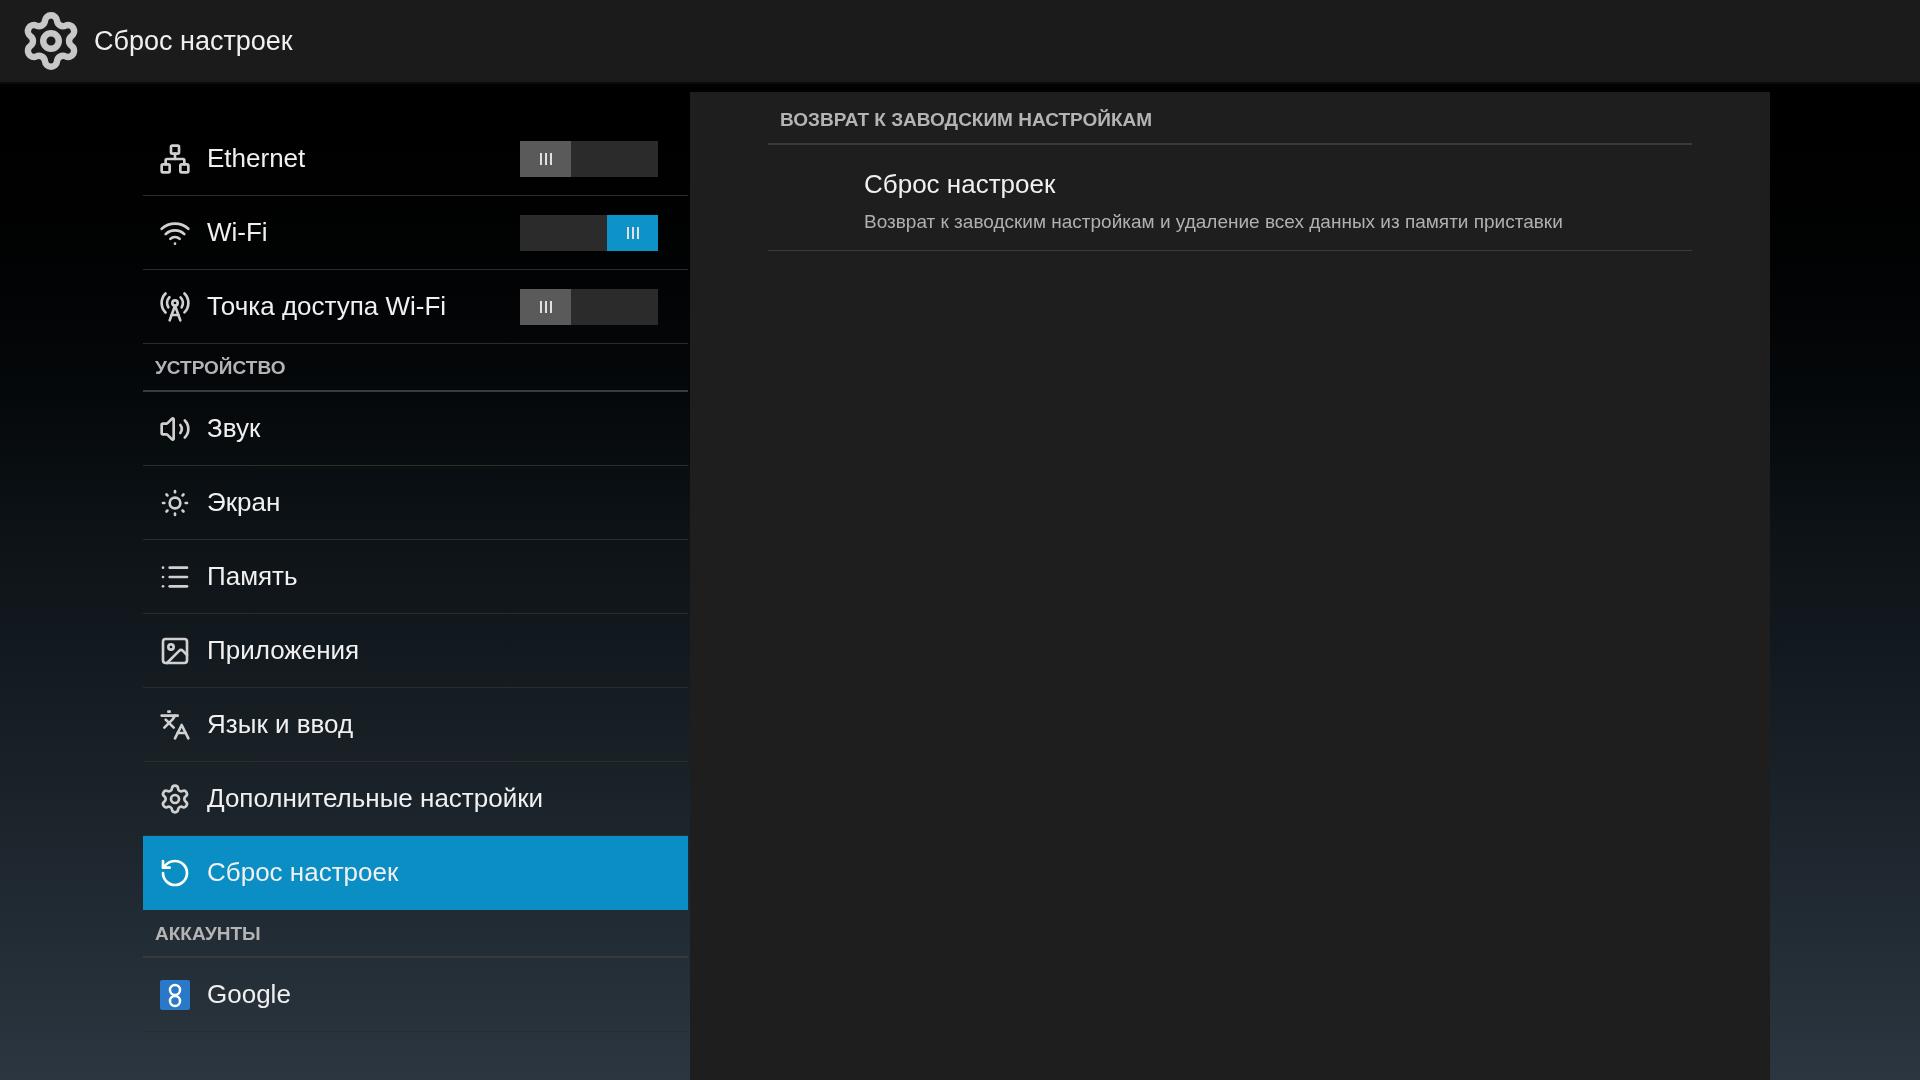  What do you see at coordinates (415, 503) in the screenshot?
I see `settings-item: Экран` at bounding box center [415, 503].